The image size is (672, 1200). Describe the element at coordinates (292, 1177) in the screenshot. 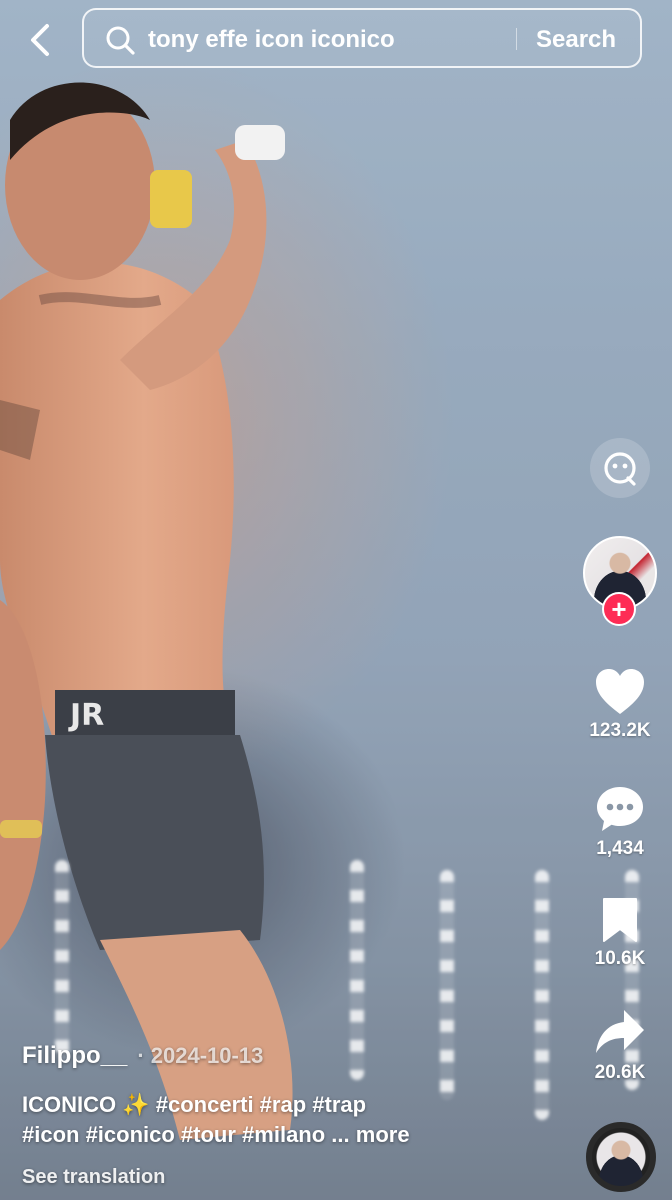

I see `see-translation-link: See translation` at that location.